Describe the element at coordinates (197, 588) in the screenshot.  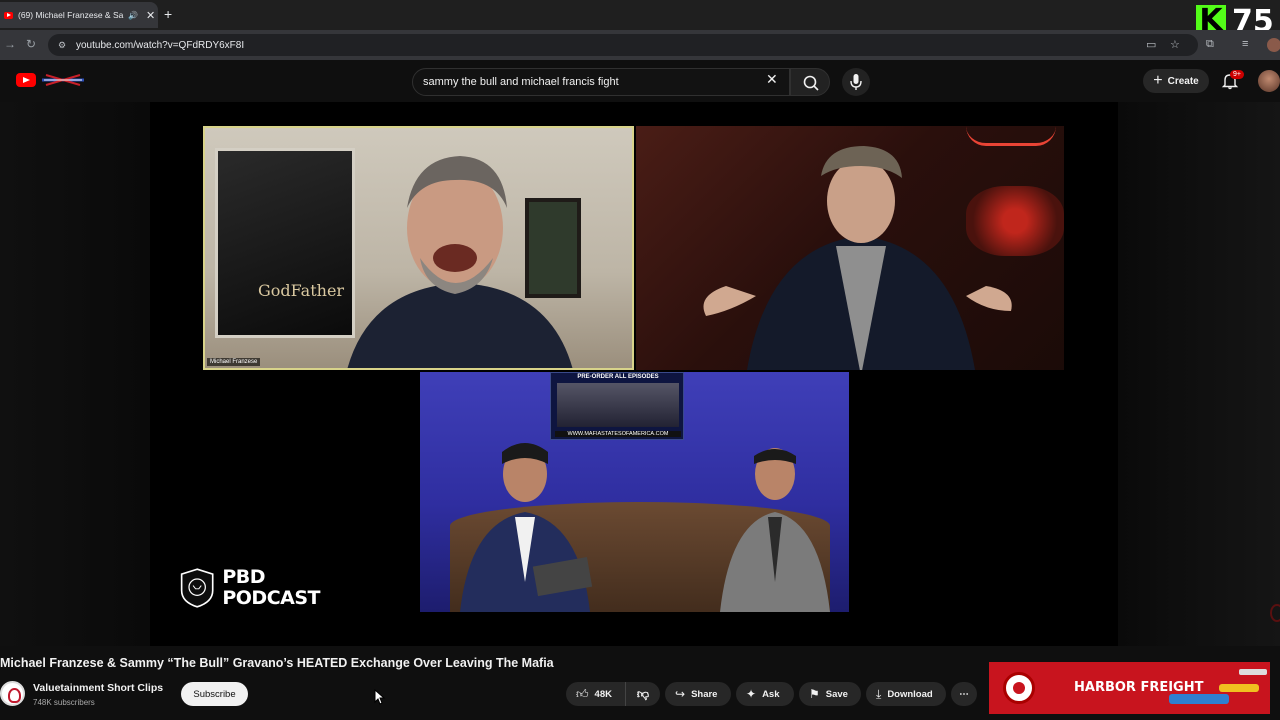
I see `pbd-lion-shield-icon` at that location.